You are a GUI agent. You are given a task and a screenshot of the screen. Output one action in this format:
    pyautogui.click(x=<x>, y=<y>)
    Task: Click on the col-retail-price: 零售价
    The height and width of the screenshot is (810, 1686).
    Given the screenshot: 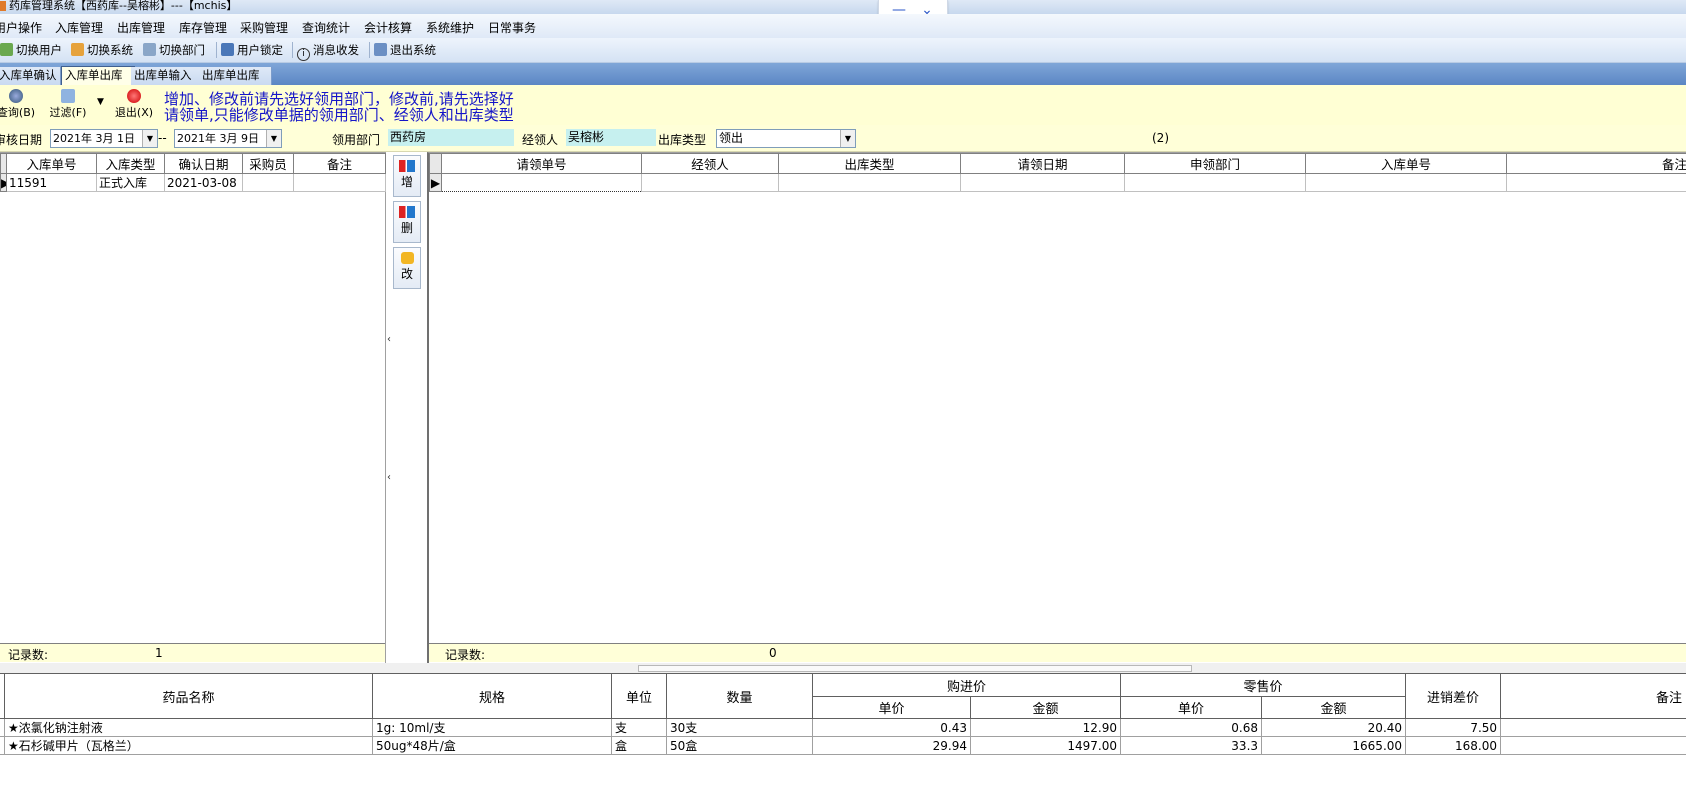 What is the action you would take?
    pyautogui.click(x=1263, y=685)
    